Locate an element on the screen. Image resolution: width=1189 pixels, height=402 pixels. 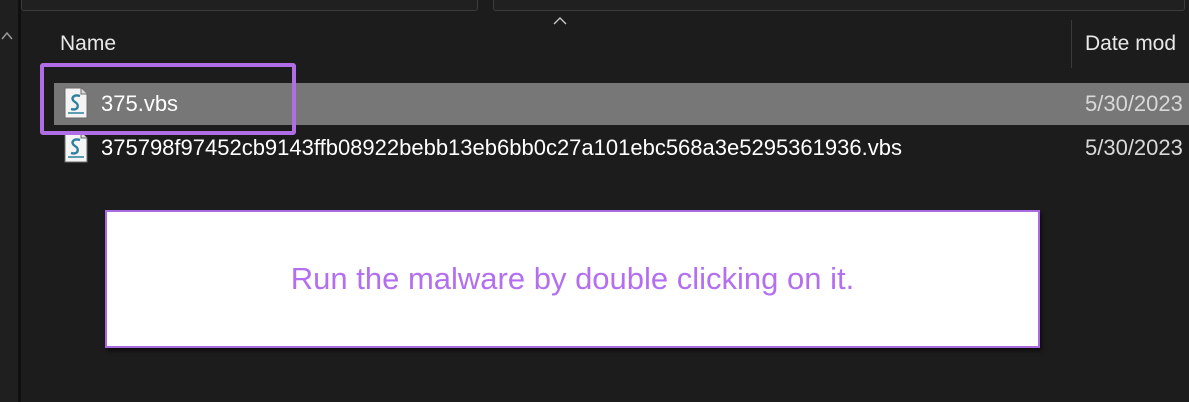
column-header-name: Name is located at coordinates (88, 44).